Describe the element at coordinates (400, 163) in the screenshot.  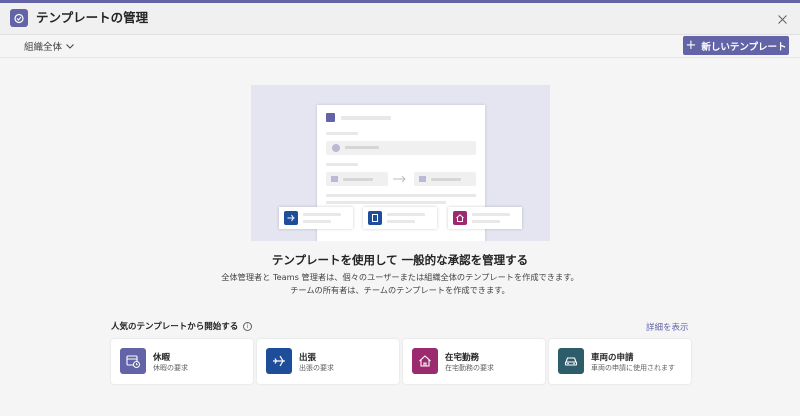
I see `hero-illustration` at that location.